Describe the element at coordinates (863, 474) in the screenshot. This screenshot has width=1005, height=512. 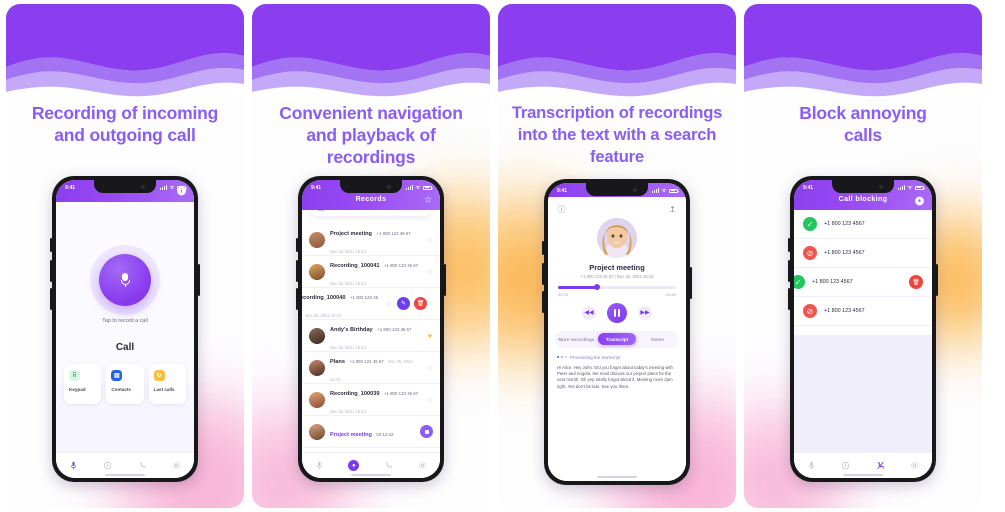
I see `home-indicator` at that location.